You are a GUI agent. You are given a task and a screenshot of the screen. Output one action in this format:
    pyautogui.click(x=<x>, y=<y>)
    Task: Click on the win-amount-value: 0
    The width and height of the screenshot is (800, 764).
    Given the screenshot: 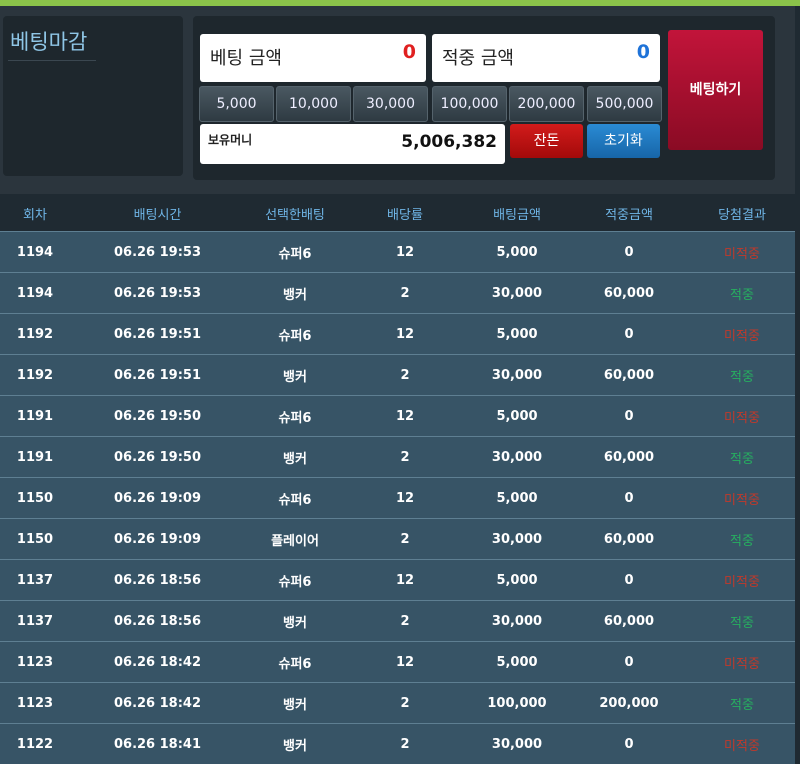 What is the action you would take?
    pyautogui.click(x=643, y=52)
    